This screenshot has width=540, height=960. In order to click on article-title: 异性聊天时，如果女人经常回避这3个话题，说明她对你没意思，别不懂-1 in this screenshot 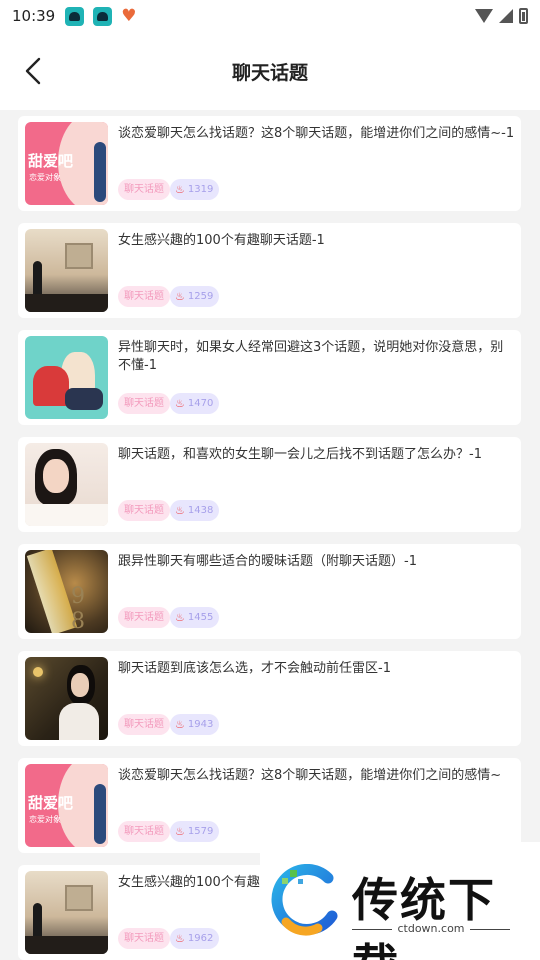, I will do `click(311, 356)`.